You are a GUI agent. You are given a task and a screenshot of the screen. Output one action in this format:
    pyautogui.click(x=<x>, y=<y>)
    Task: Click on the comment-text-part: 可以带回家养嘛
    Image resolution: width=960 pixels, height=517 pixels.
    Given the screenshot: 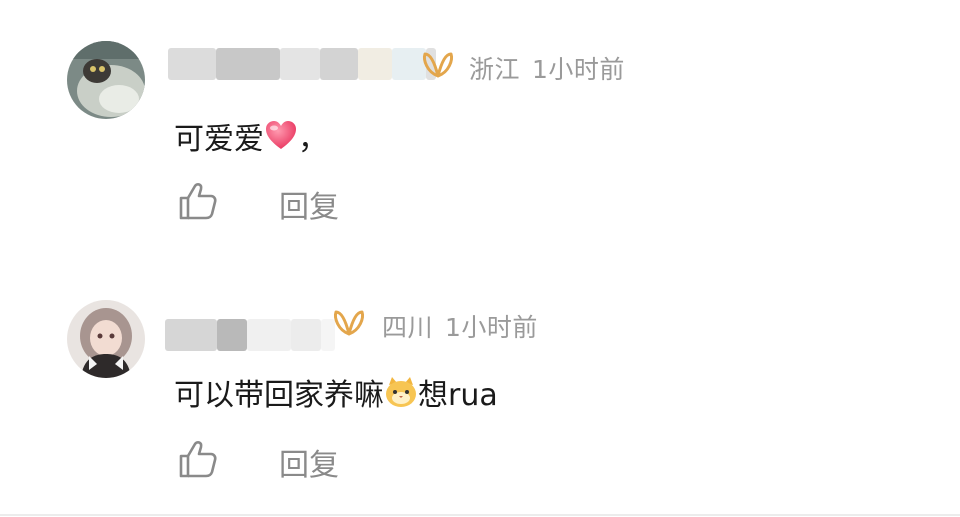 What is the action you would take?
    pyautogui.click(x=279, y=395)
    